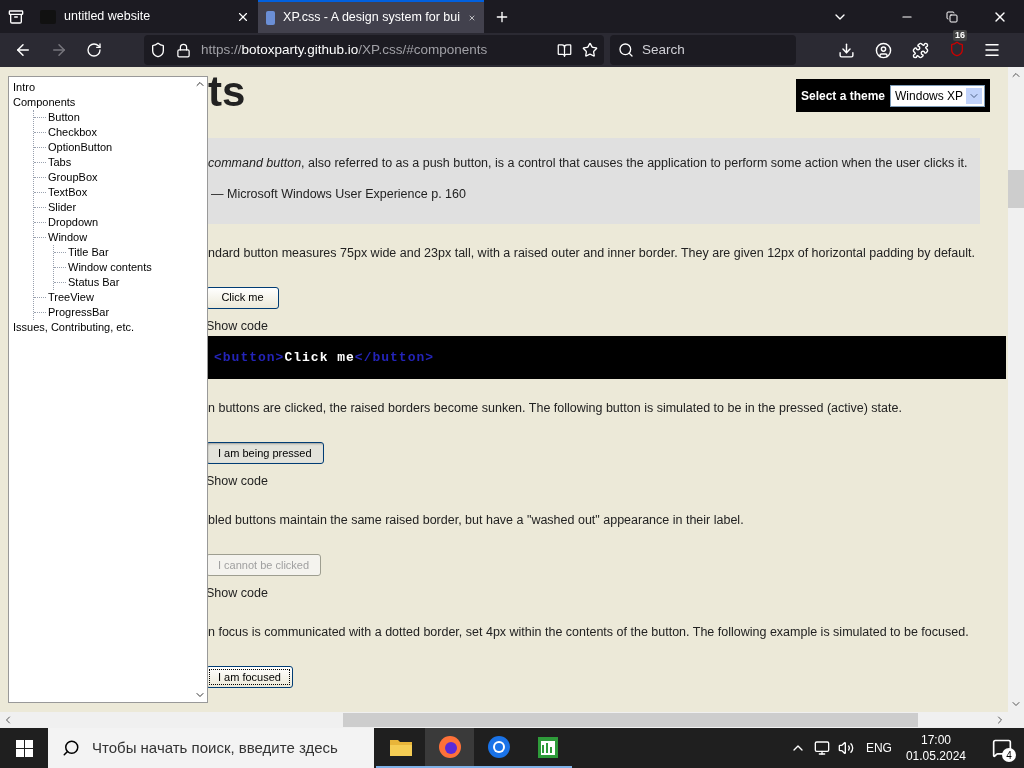 Image resolution: width=1024 pixels, height=768 pixels. I want to click on address-bar: https://botoxparty.github.io/XP.css/#components, so click(374, 50).